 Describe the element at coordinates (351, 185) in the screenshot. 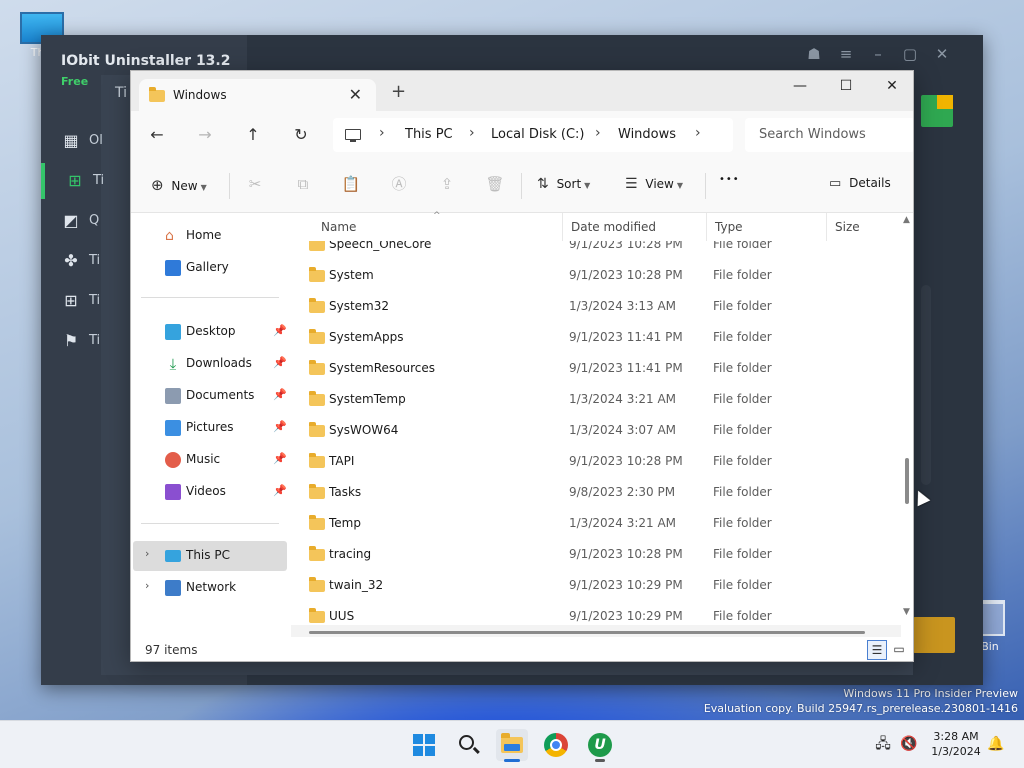

I see `paste-icon: 📋` at that location.